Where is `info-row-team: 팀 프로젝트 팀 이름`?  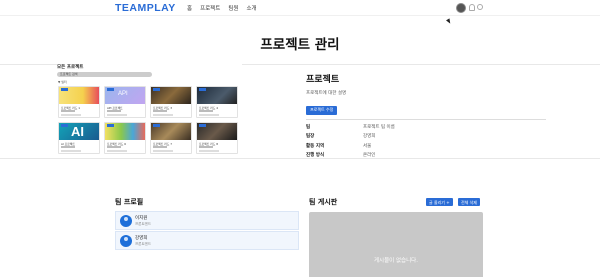 info-row-team: 팀 프로젝트 팀 이름 is located at coordinates (426, 127).